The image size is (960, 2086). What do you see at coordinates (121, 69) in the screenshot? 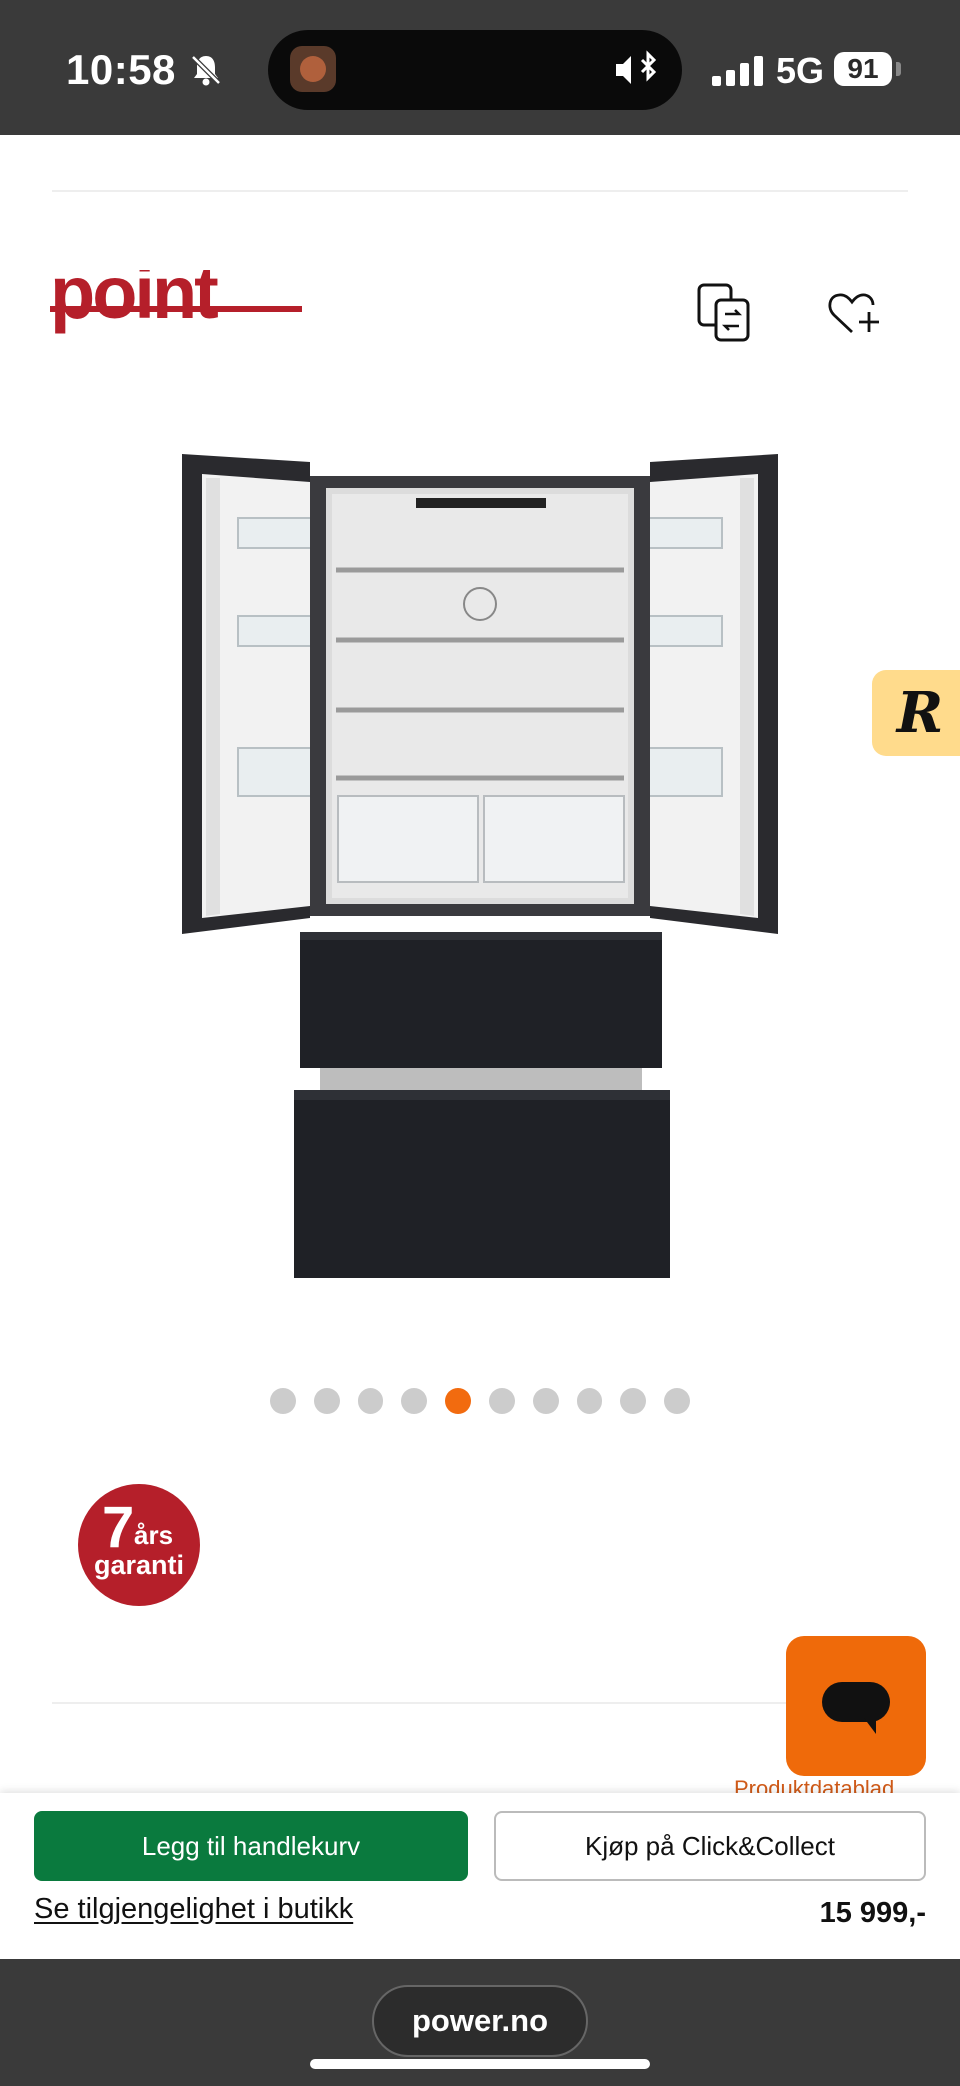
I see `status-time: 10:58` at bounding box center [121, 69].